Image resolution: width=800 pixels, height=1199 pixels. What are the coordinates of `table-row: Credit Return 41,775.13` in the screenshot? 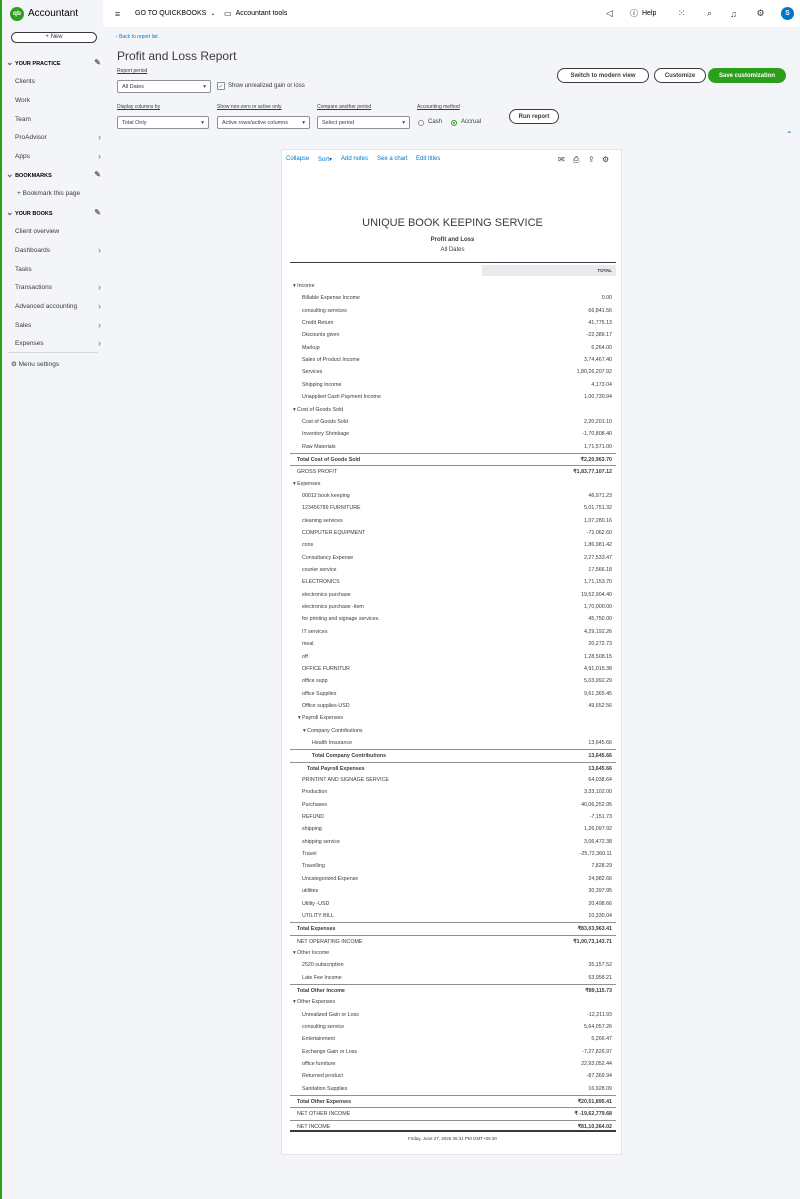 It's located at (453, 323).